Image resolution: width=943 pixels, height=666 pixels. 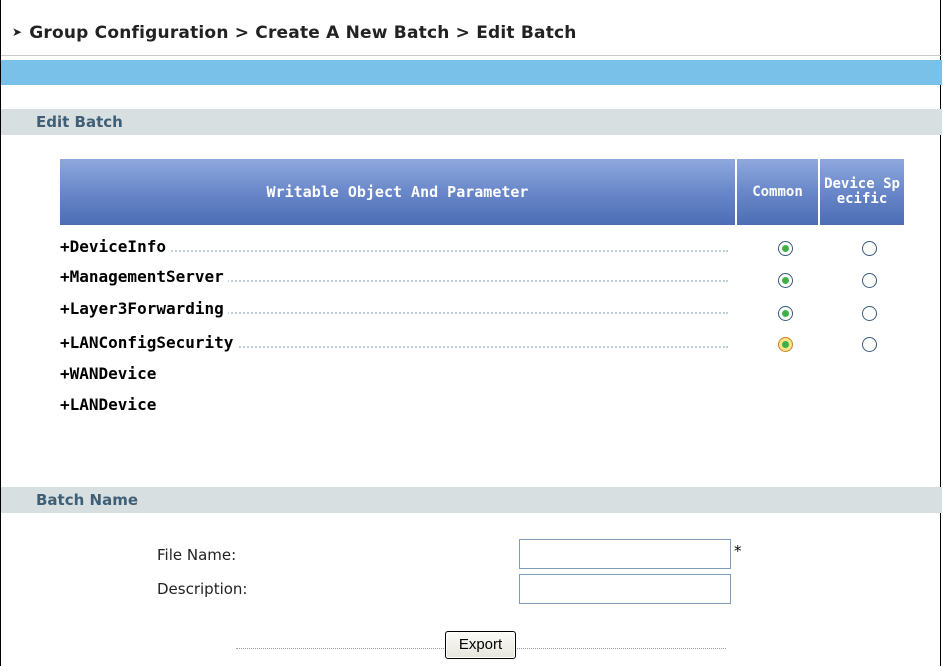 I want to click on radio-common-lanconfigsecurity, so click(x=785, y=344).